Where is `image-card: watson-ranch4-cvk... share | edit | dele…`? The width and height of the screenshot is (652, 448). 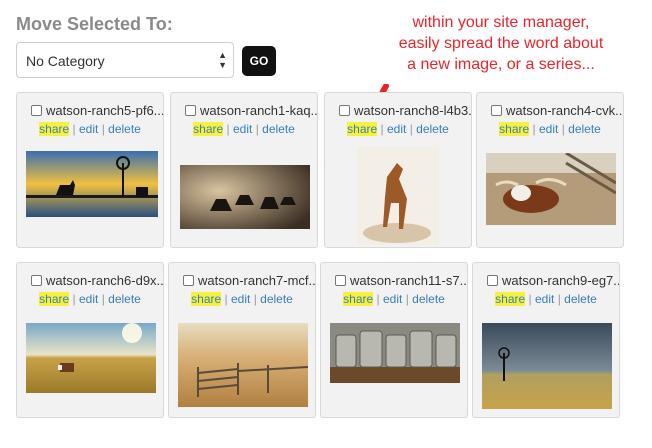
image-card: watson-ranch4-cvk... share | edit | dele… is located at coordinates (550, 170).